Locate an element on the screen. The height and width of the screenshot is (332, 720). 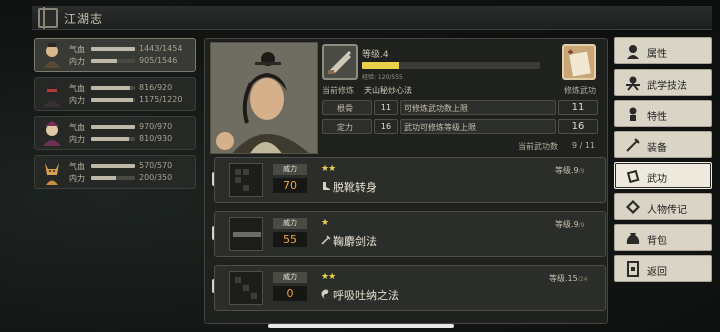
current-skills-label: 当前武功数 is located at coordinates (538, 146).